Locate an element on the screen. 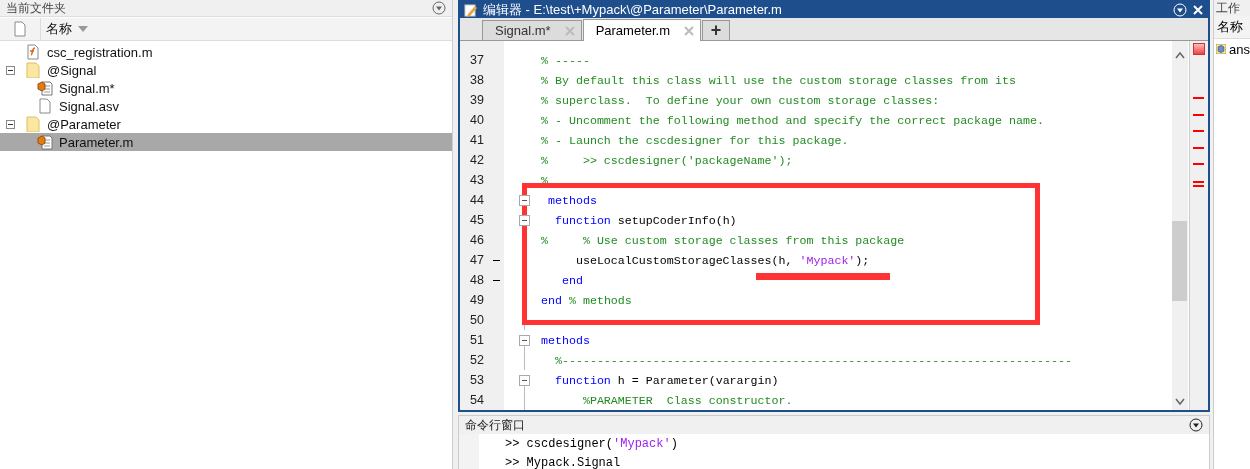 This screenshot has height=469, width=1250. folder-icon is located at coordinates (33, 70).